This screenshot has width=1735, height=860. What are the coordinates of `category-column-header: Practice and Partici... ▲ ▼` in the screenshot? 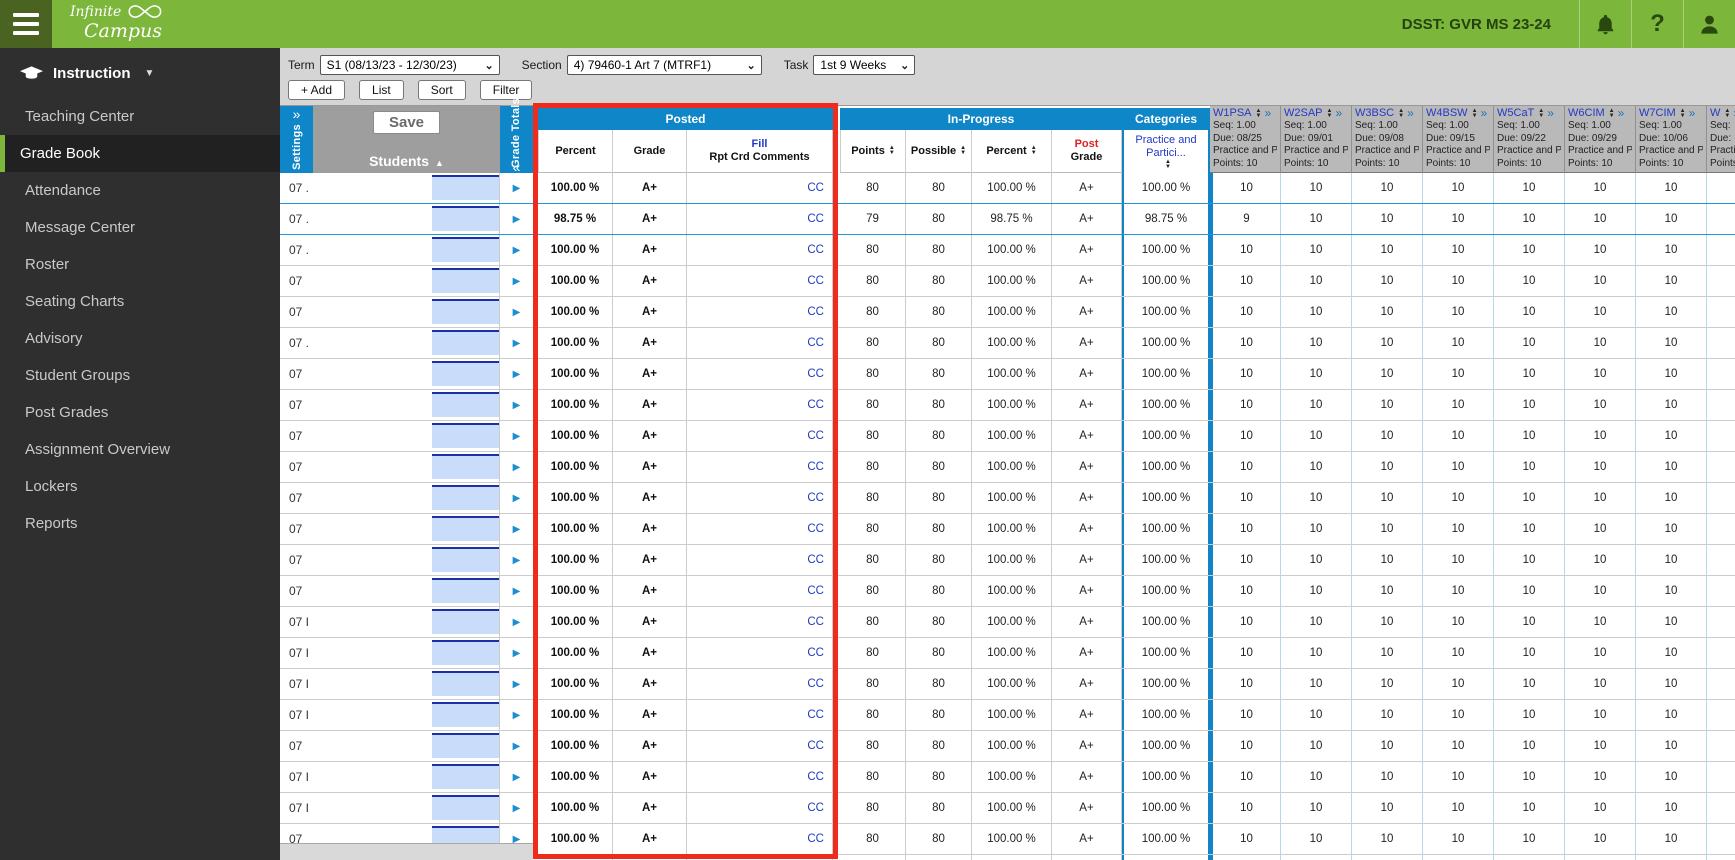 It's located at (1166, 151).